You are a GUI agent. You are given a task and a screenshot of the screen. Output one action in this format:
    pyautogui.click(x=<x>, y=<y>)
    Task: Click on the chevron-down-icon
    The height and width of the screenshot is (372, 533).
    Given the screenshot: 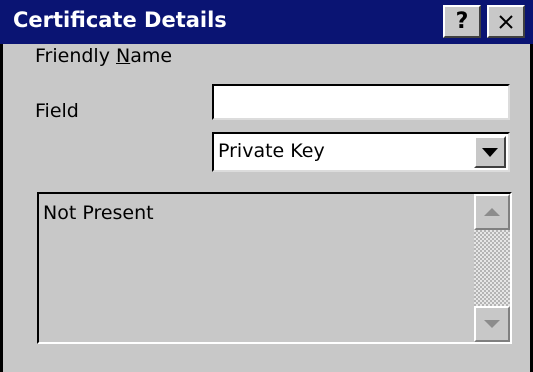 What is the action you would take?
    pyautogui.click(x=490, y=152)
    